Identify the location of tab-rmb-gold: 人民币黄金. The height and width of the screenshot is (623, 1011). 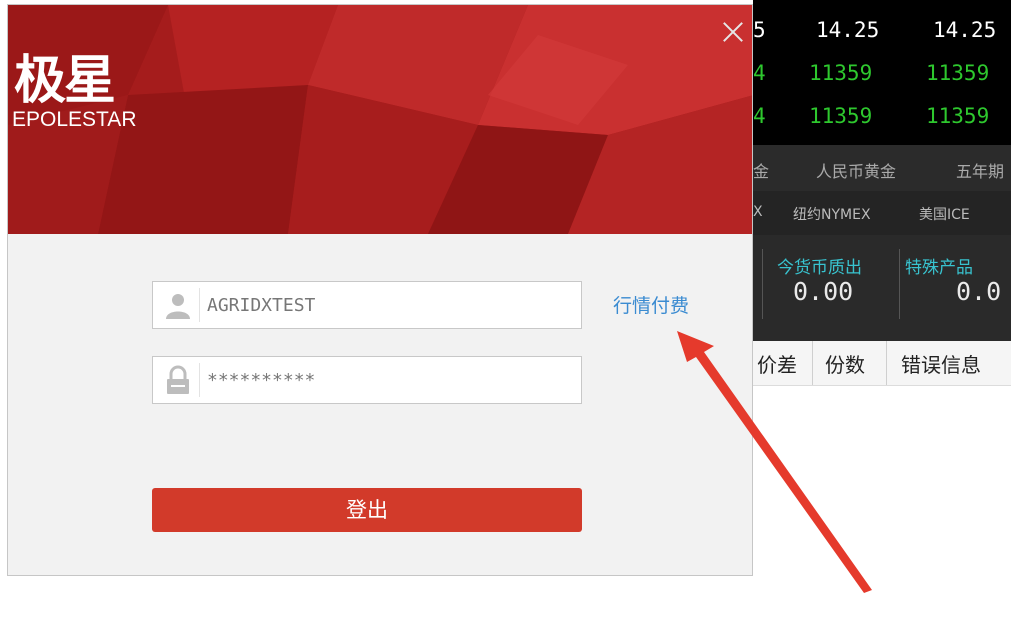
(856, 170).